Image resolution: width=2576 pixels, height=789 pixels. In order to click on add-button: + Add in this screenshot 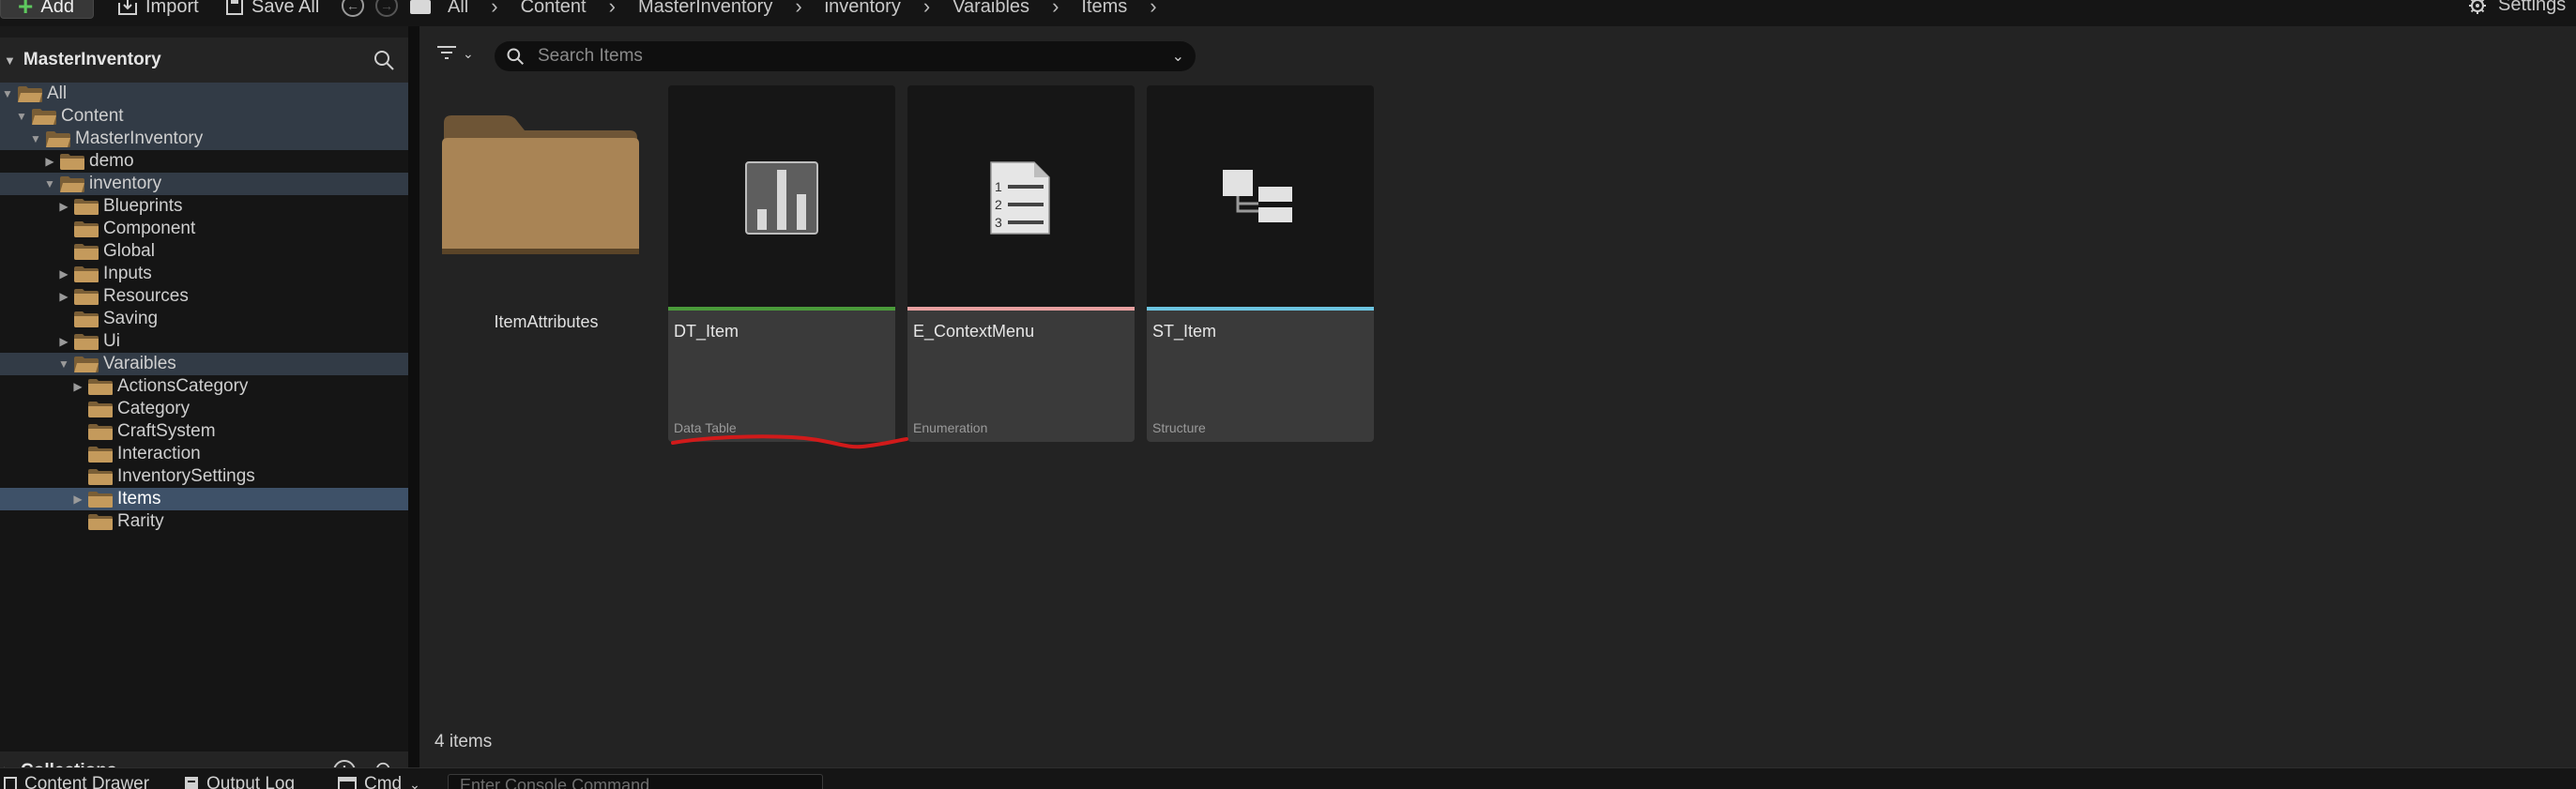, I will do `click(47, 10)`.